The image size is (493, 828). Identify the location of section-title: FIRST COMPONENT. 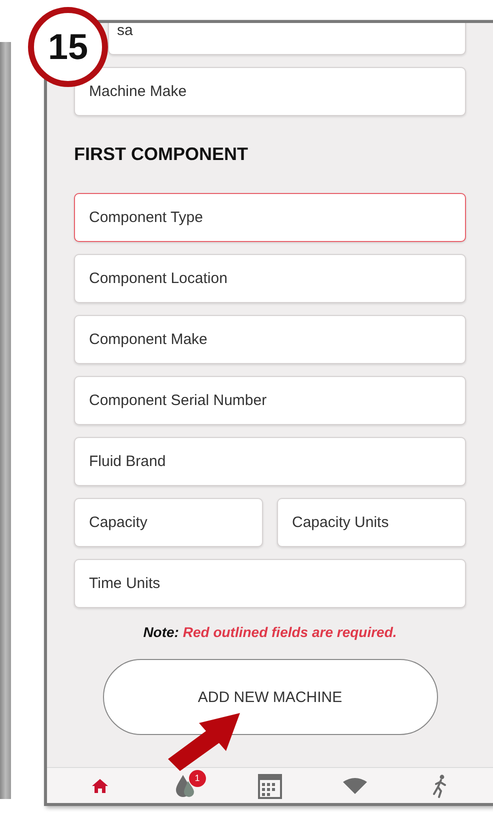
(161, 154).